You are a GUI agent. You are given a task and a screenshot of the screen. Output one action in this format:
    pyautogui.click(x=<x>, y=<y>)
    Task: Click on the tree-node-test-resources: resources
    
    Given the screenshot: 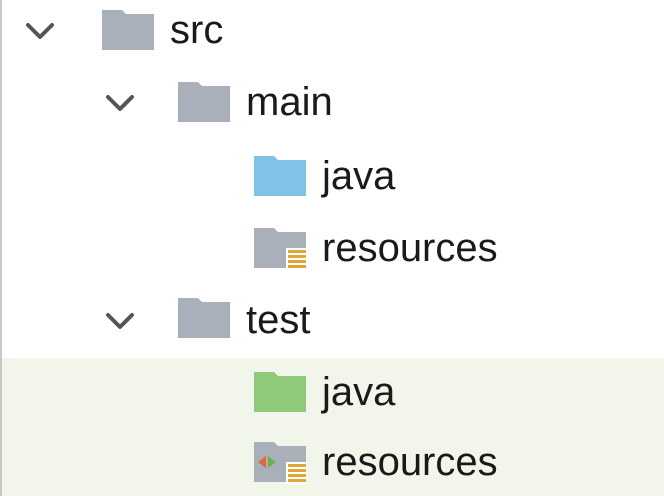 What is the action you would take?
    pyautogui.click(x=333, y=460)
    